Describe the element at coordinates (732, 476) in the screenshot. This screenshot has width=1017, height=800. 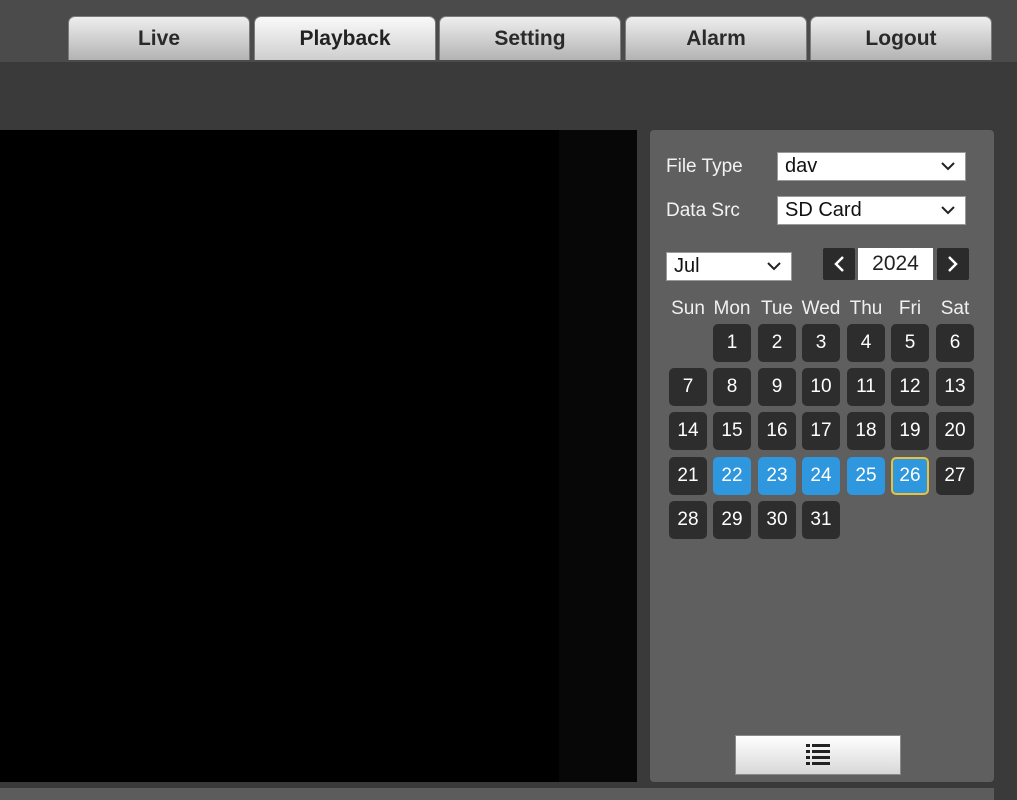
I see `calendar-day: 22` at that location.